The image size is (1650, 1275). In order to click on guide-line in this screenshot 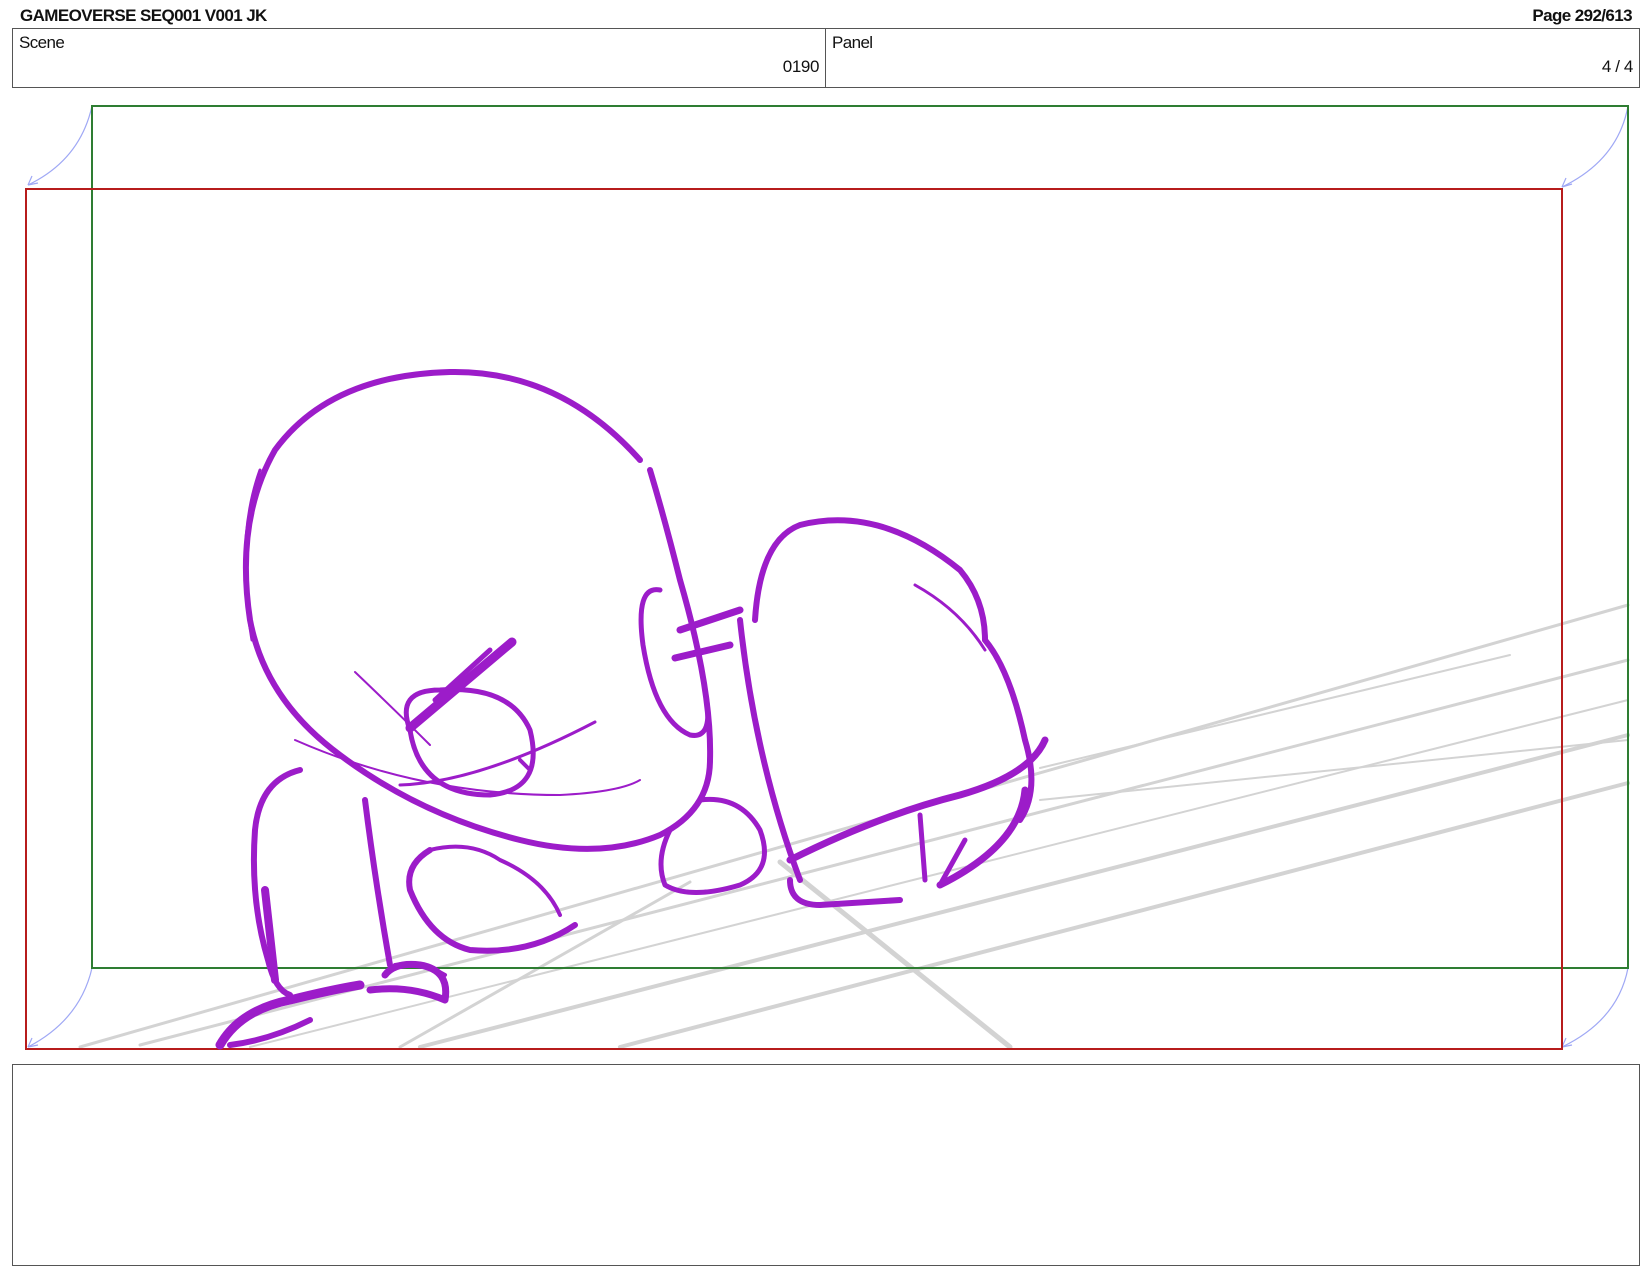, I will do `click(545, 964)`.